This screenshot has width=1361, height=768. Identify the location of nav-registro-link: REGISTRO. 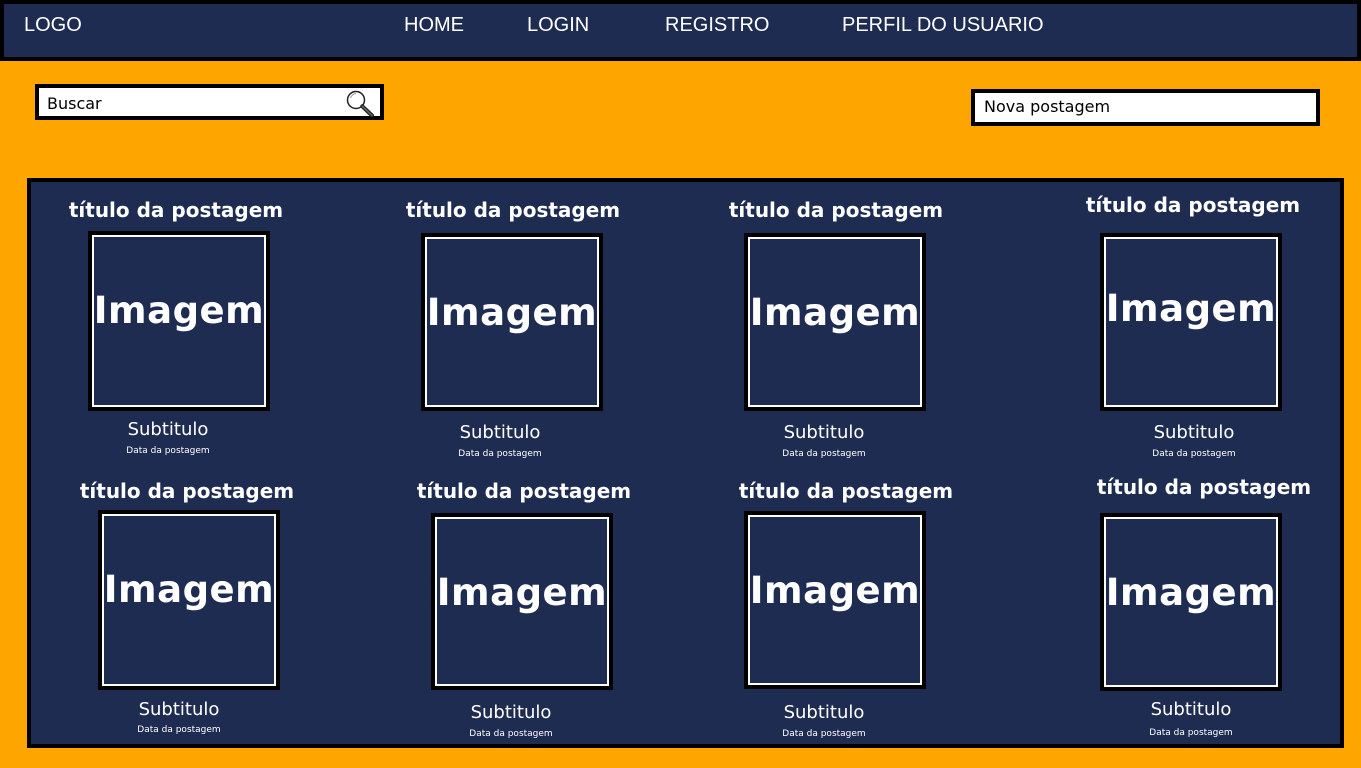
(717, 25).